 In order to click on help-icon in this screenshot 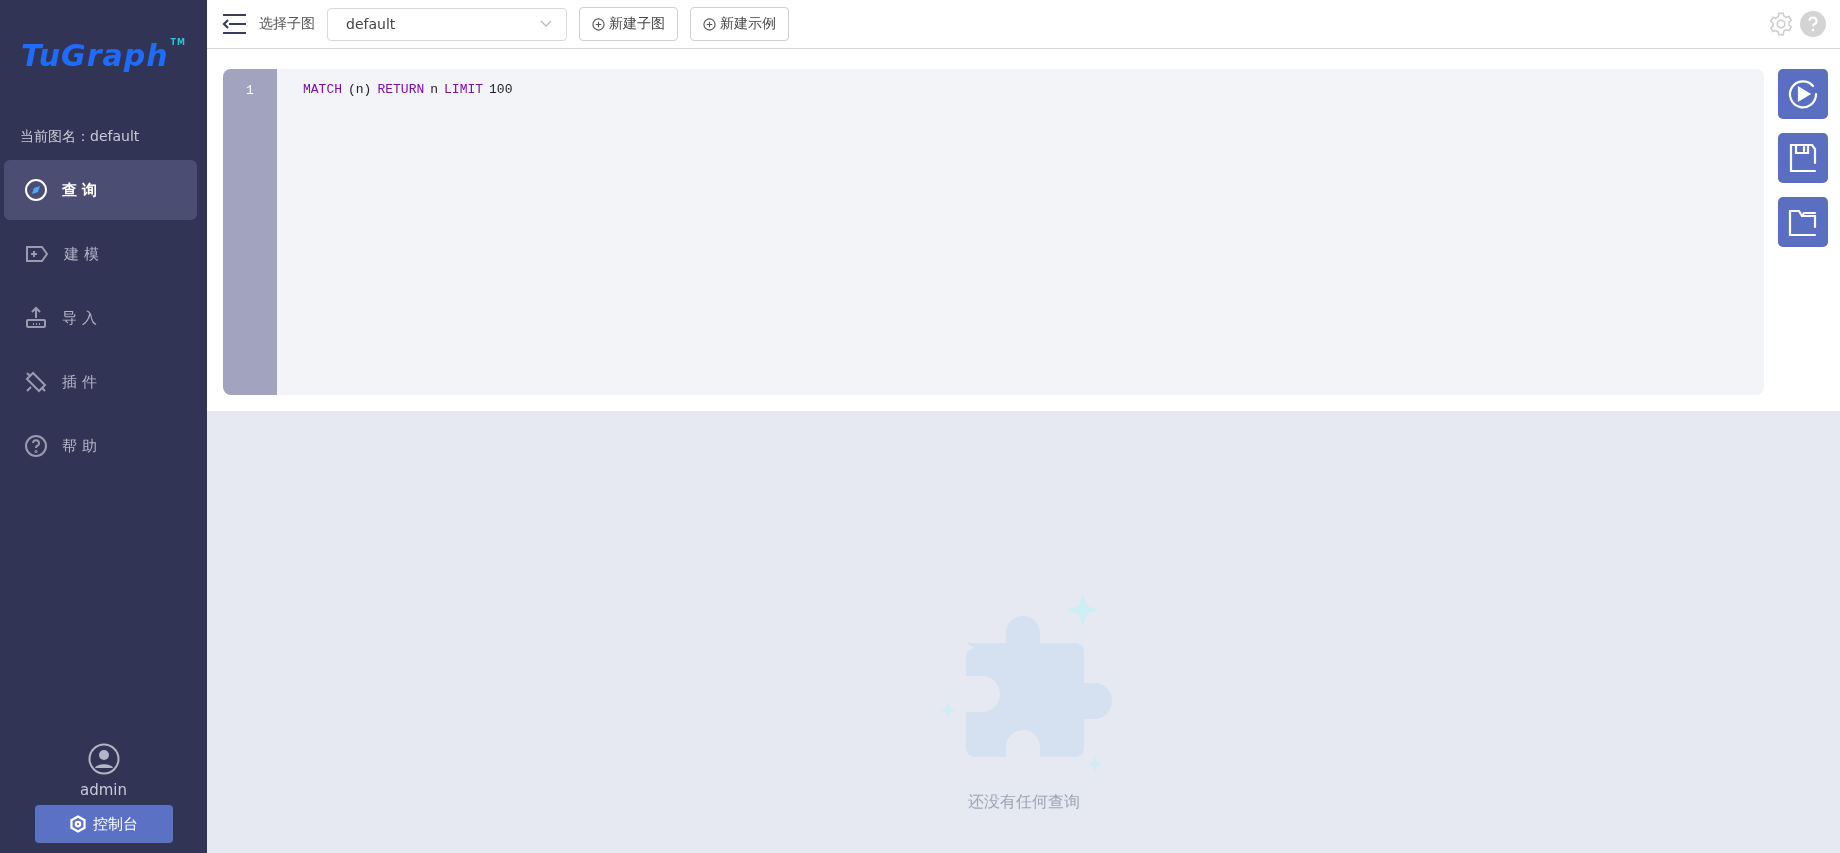, I will do `click(36, 446)`.